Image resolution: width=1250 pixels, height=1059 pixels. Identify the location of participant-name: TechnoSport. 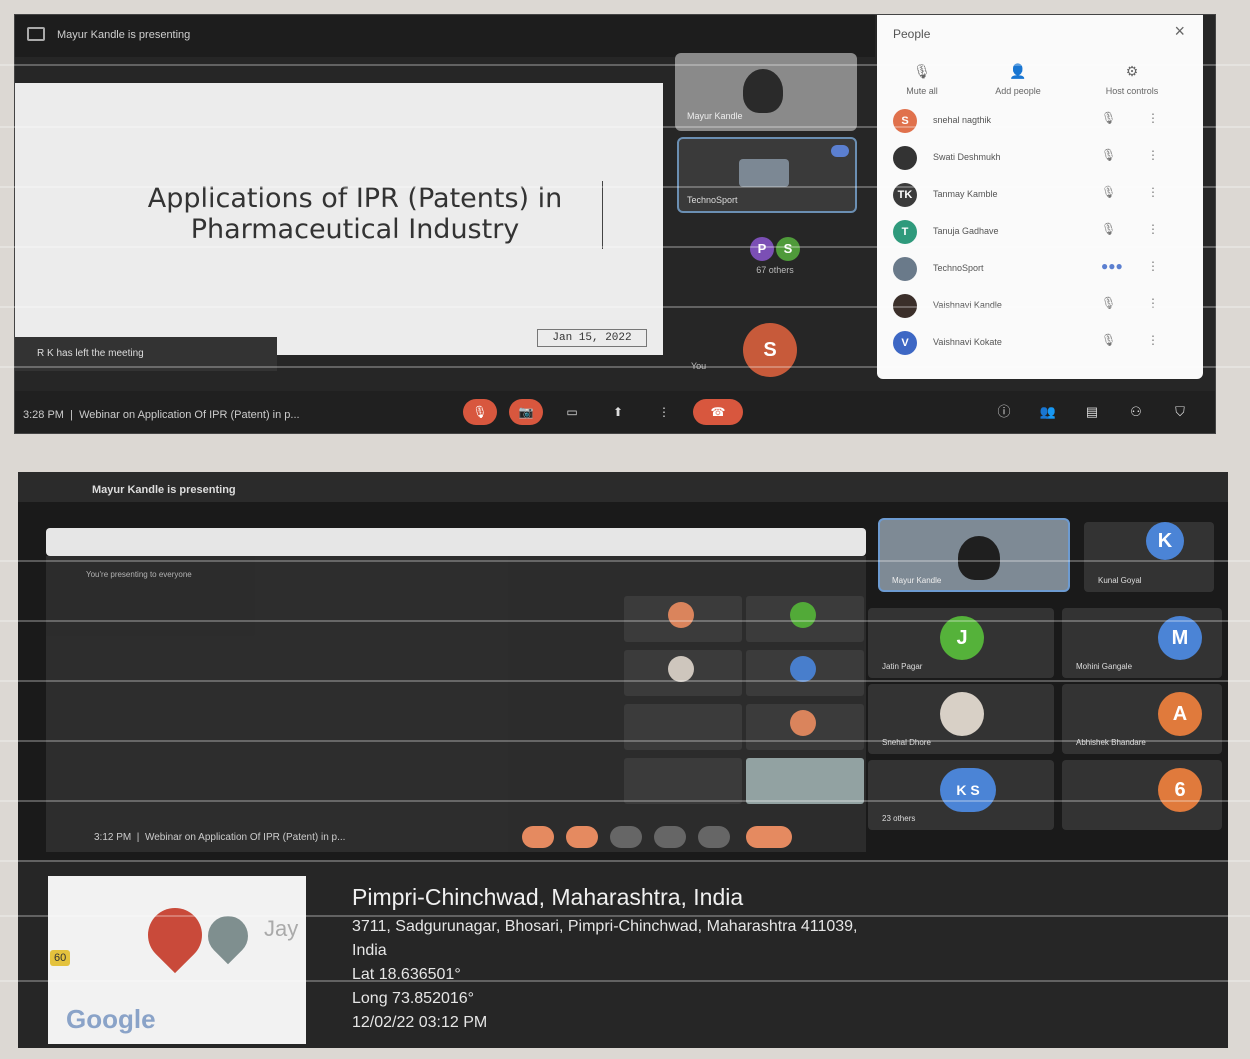
(958, 268).